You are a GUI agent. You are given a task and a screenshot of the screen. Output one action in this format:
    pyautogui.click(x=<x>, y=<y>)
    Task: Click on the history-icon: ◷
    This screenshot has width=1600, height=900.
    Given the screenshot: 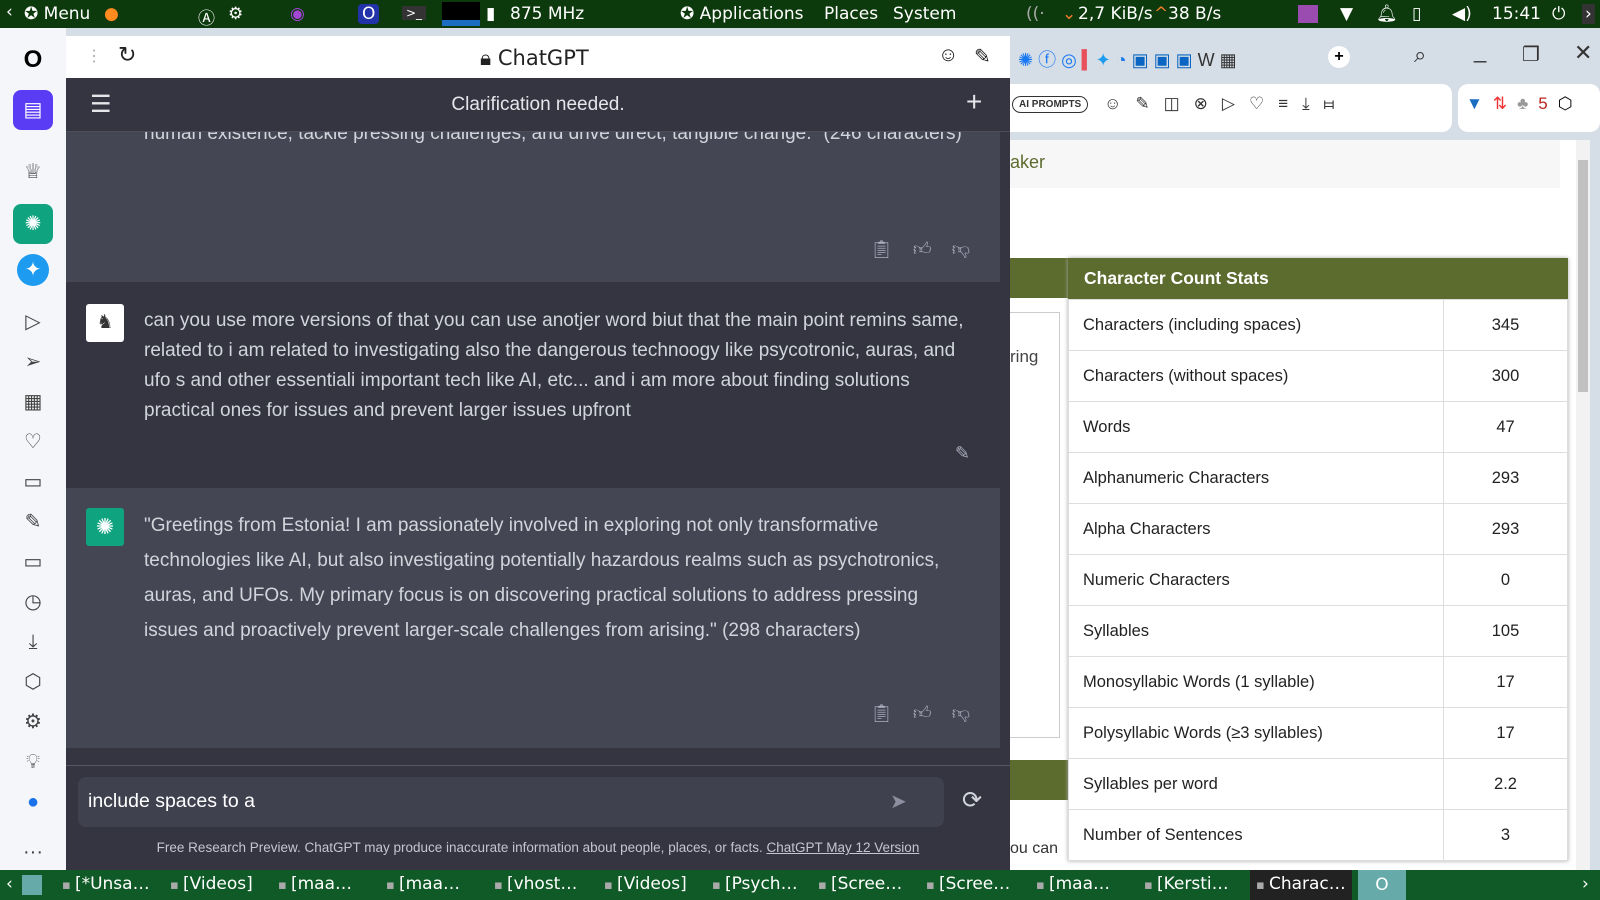 What is the action you would take?
    pyautogui.click(x=33, y=602)
    